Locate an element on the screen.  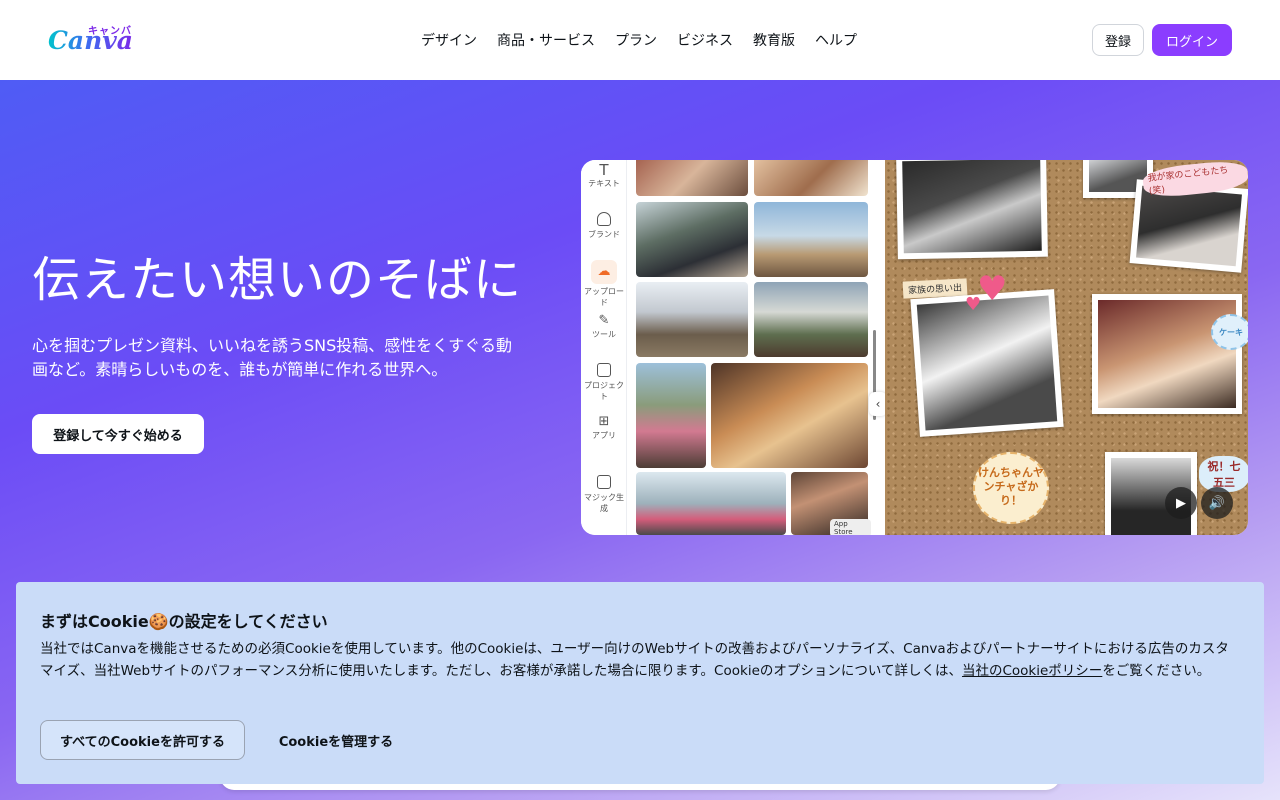
sidebar-item-label: アップロード is located at coordinates (604, 297).